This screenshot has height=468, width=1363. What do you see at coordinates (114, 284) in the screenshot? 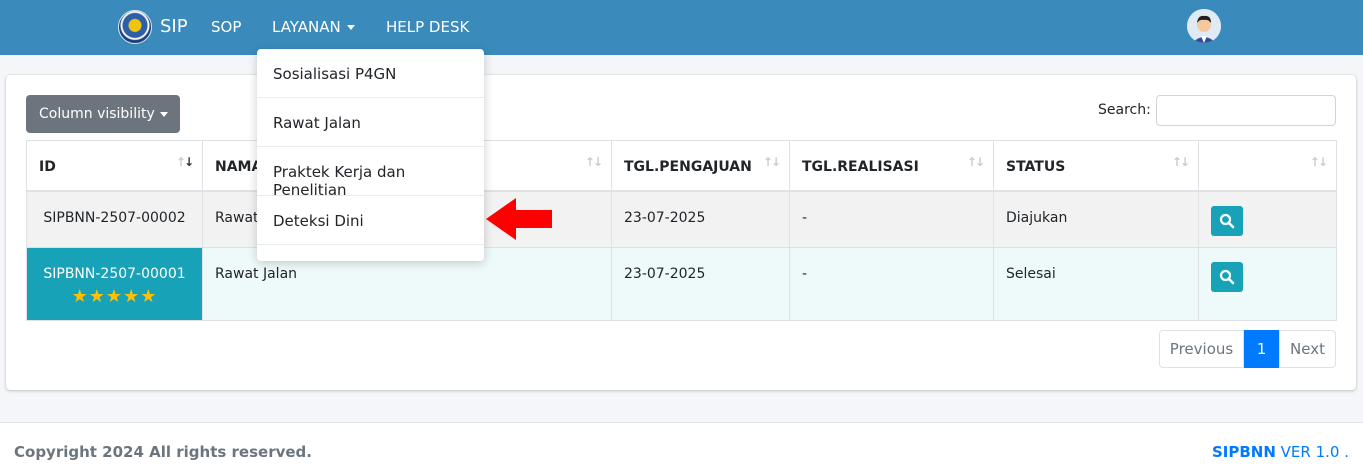
I see `cell-id: SIPBNN-2507-00001 ★★★★★` at bounding box center [114, 284].